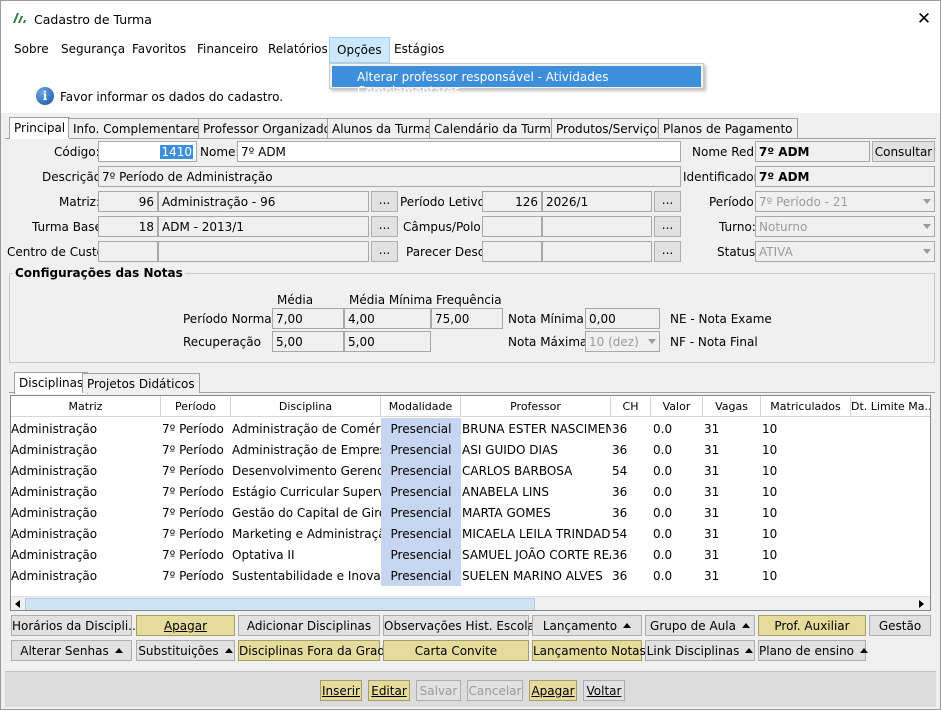  I want to click on plano-ensino-button: Plano de ensino, so click(813, 650).